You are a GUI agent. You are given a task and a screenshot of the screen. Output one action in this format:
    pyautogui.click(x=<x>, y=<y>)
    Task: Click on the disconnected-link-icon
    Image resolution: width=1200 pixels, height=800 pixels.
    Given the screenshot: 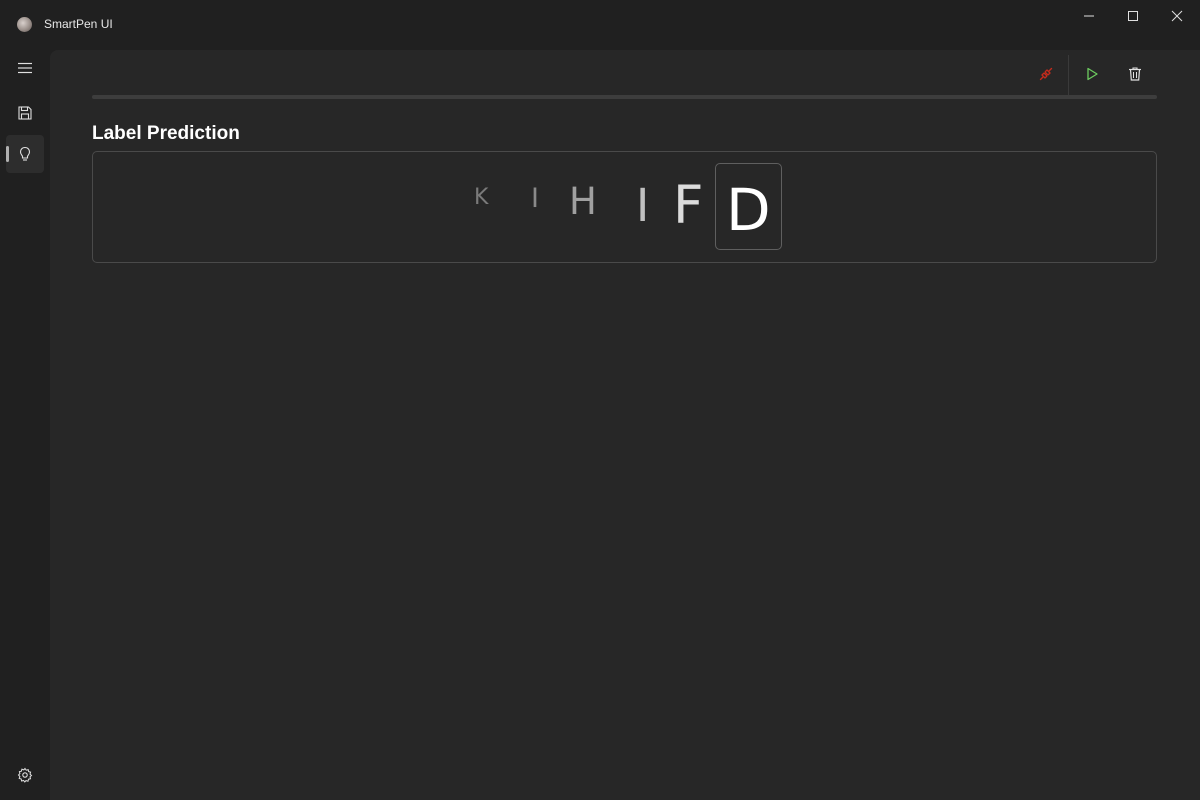 What is the action you would take?
    pyautogui.click(x=1046, y=74)
    